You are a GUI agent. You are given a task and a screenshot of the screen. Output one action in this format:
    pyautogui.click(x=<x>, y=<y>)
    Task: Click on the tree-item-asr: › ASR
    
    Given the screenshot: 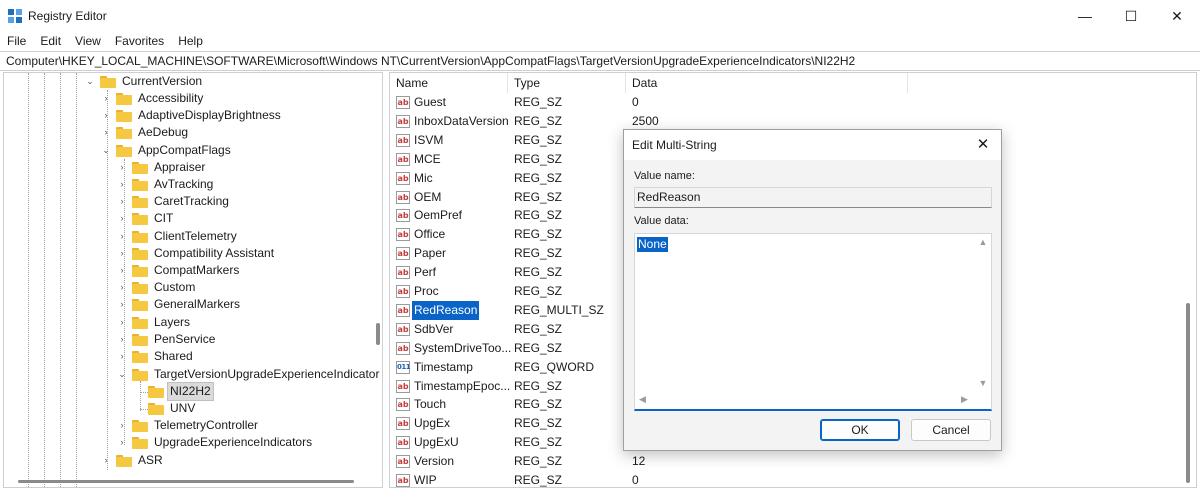 What is the action you would take?
    pyautogui.click(x=132, y=460)
    